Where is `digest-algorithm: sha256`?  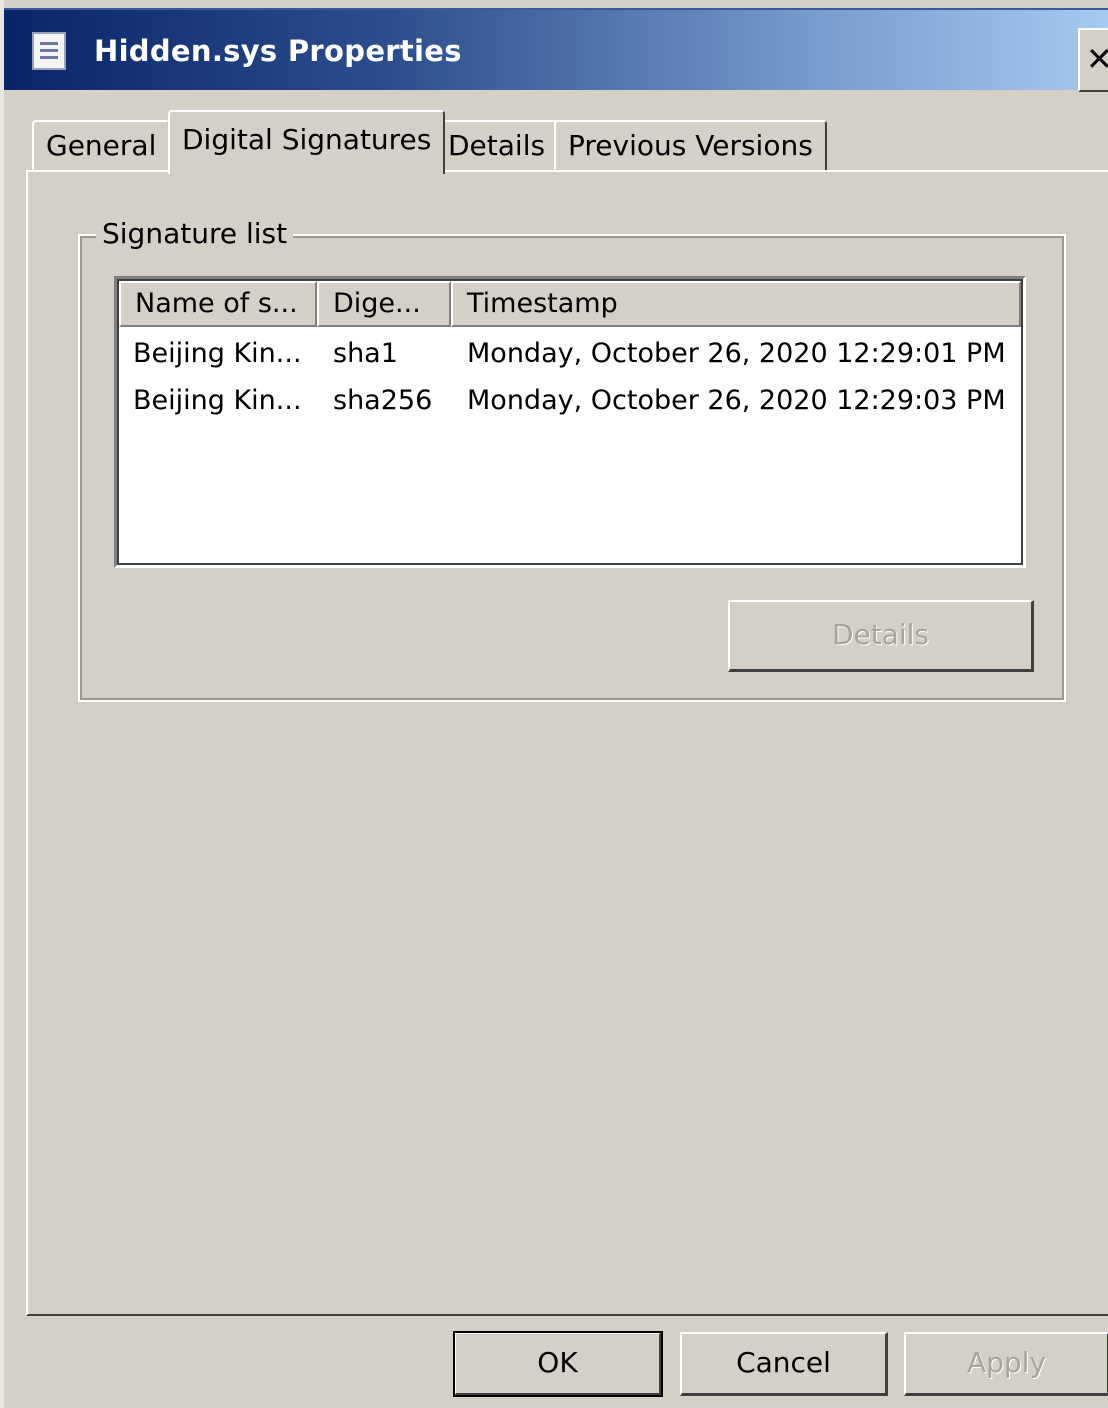
digest-algorithm: sha256 is located at coordinates (383, 400).